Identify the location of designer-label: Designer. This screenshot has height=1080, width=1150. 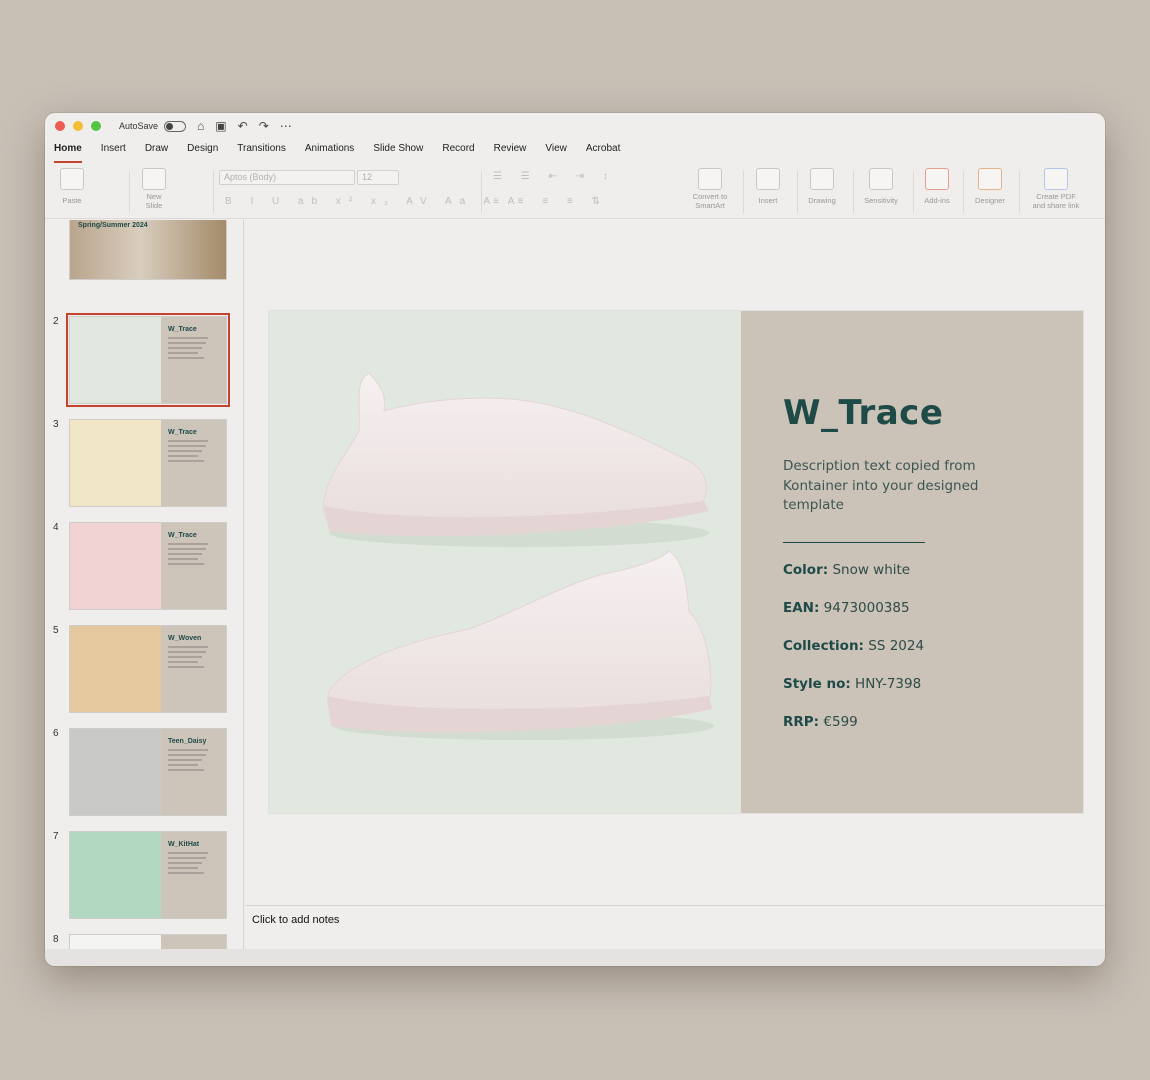
(989, 200).